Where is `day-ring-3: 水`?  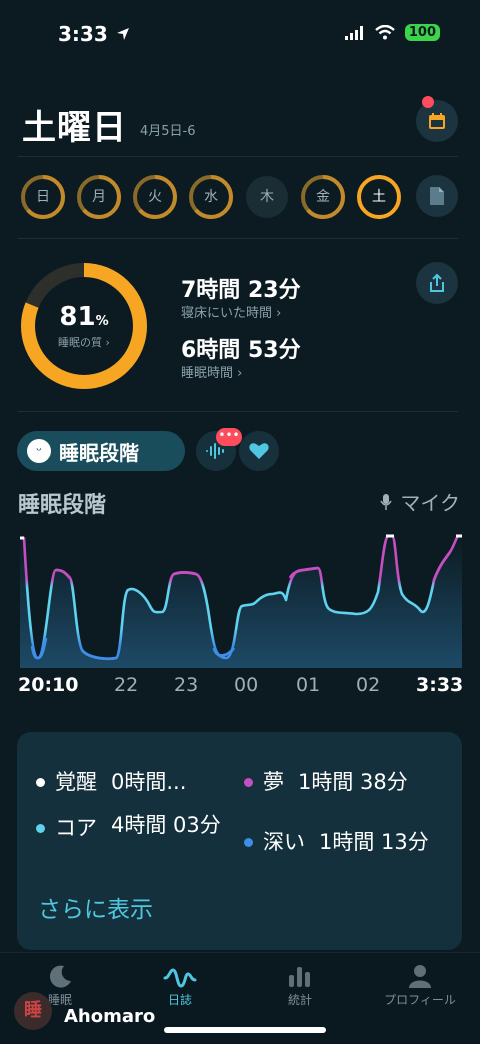
day-ring-3: 水 is located at coordinates (211, 197).